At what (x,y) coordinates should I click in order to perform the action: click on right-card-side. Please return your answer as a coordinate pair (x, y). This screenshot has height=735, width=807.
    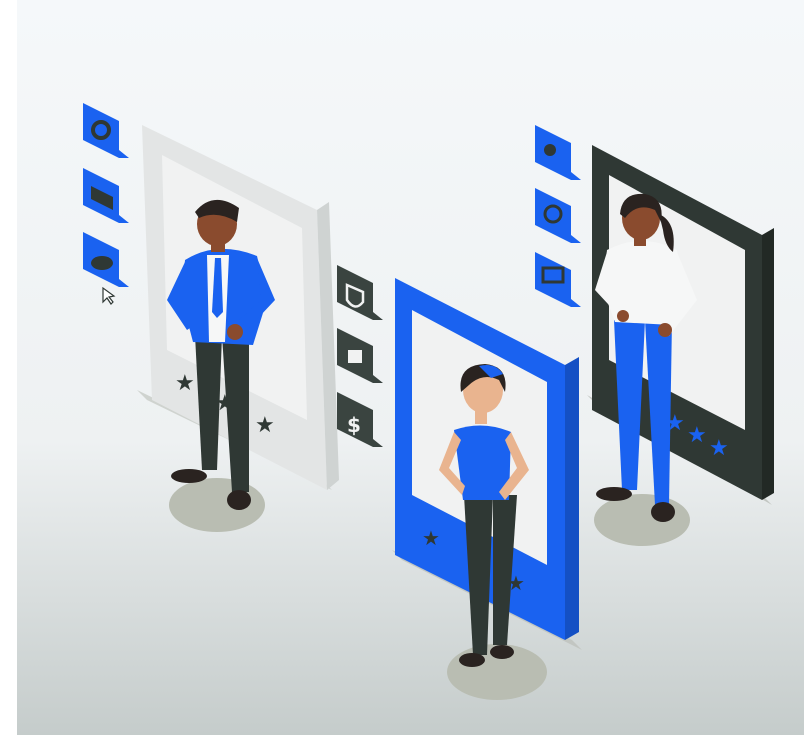
    Looking at the image, I should click on (768, 364).